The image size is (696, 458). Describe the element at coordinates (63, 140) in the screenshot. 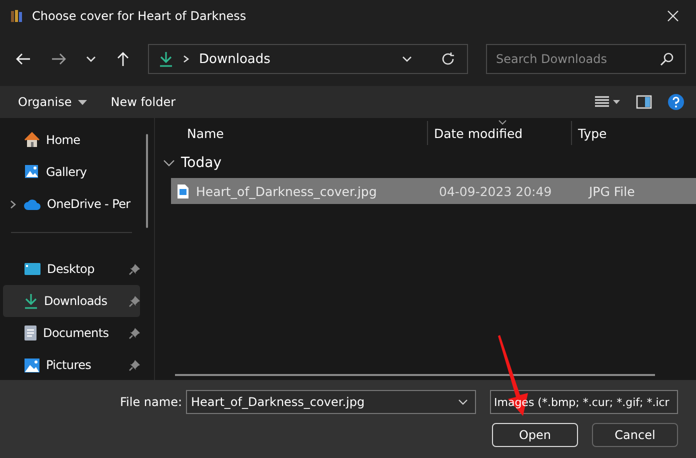

I see `sidebar-label: Home` at that location.